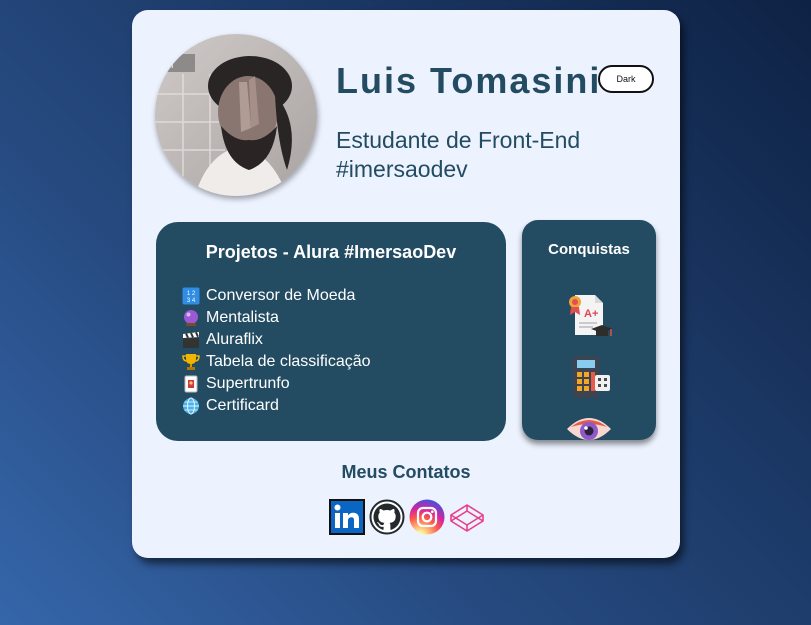  I want to click on instagram-link, so click(427, 519).